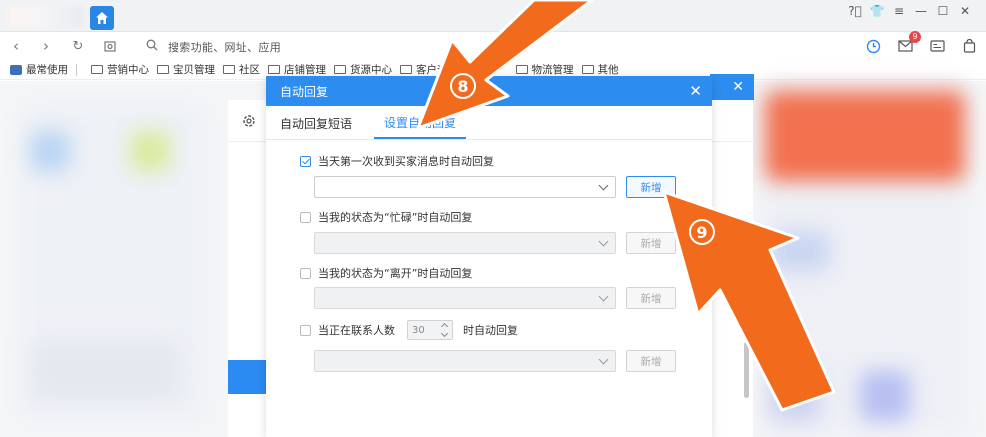 This screenshot has width=986, height=437. What do you see at coordinates (395, 273) in the screenshot?
I see `away-status-label: 当我的状态为“离开”时自动回复` at bounding box center [395, 273].